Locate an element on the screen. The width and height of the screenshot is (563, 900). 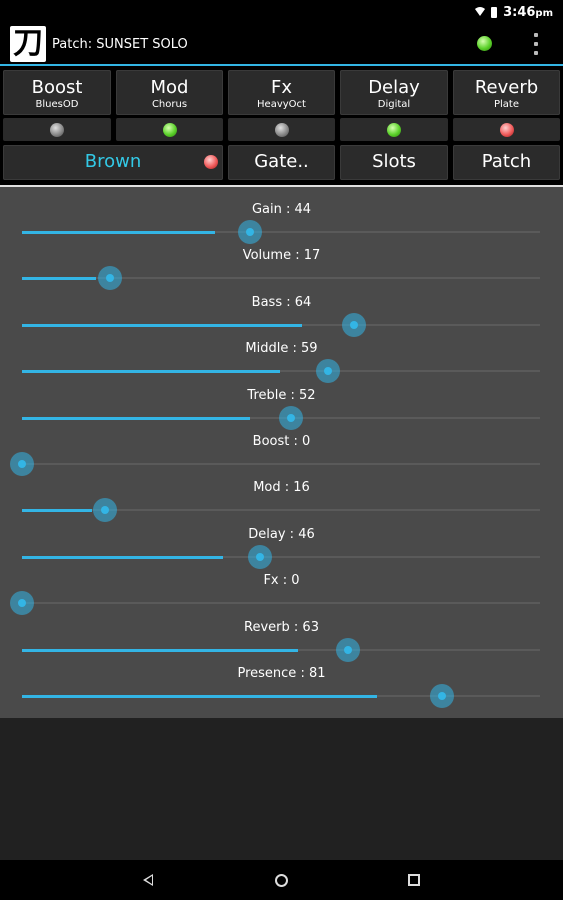
wifi-icon is located at coordinates (480, 11).